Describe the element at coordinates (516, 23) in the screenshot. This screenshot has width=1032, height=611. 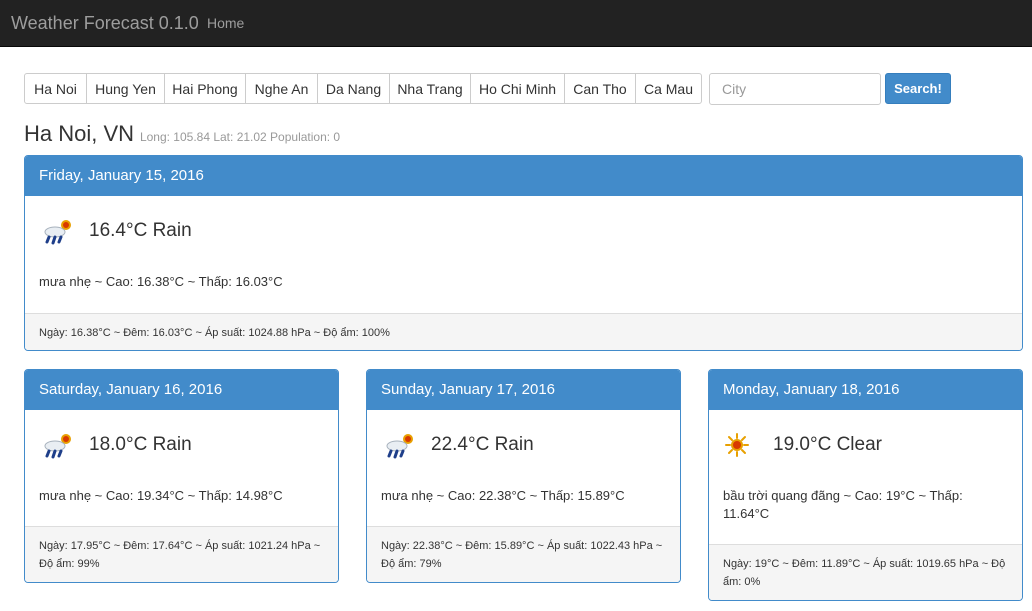
I see `navbar: Weather Forecast 0.1.0 Home` at that location.